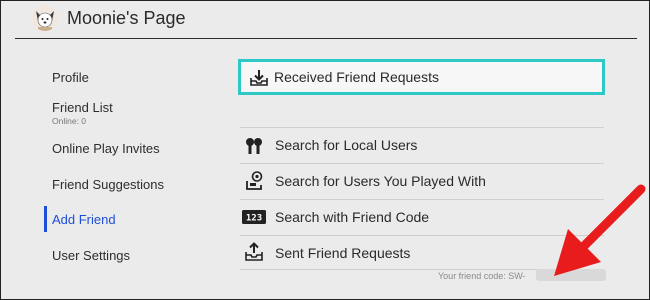 Image resolution: width=650 pixels, height=300 pixels. What do you see at coordinates (600, 230) in the screenshot?
I see `red-arrow-annotation` at bounding box center [600, 230].